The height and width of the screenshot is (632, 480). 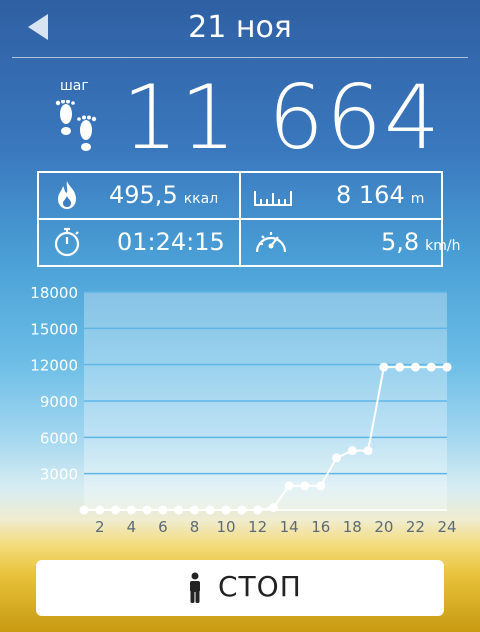 What do you see at coordinates (225, 527) in the screenshot?
I see `x-tick-label: 10` at bounding box center [225, 527].